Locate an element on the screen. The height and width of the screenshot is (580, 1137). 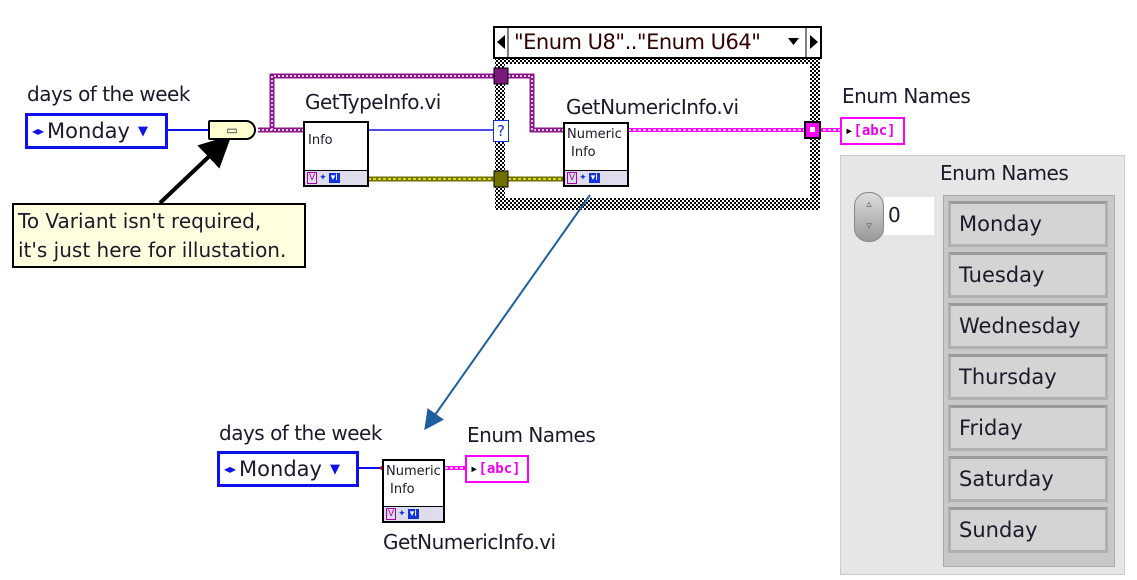
array-label: Enum Names is located at coordinates (1004, 173).